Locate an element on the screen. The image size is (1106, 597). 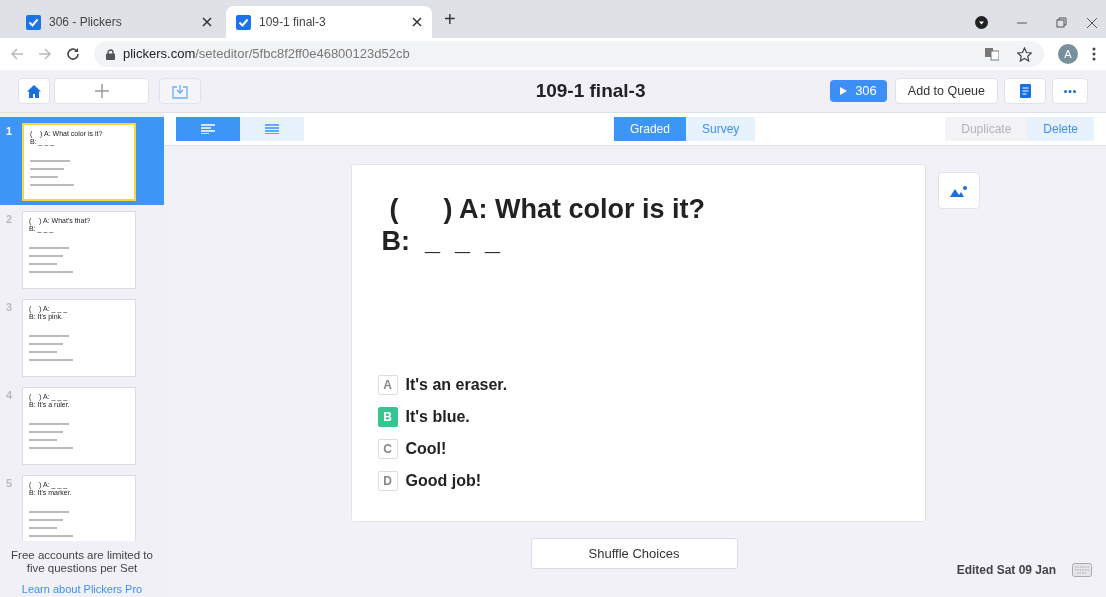
address-bar: plickers.com/seteditor/5fbc8f2ff0e46800123d52cb is located at coordinates (569, 54).